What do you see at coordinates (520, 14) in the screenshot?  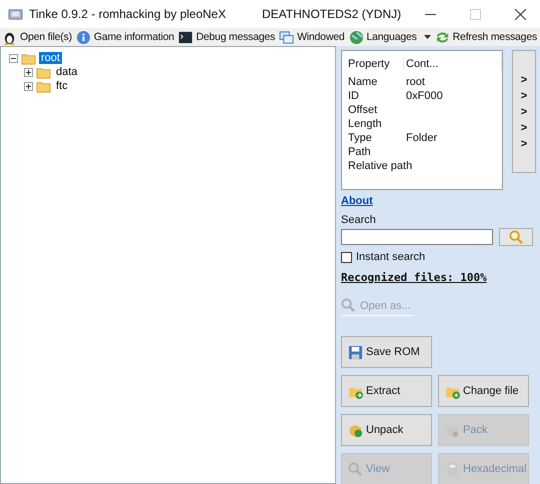 I see `close-button` at bounding box center [520, 14].